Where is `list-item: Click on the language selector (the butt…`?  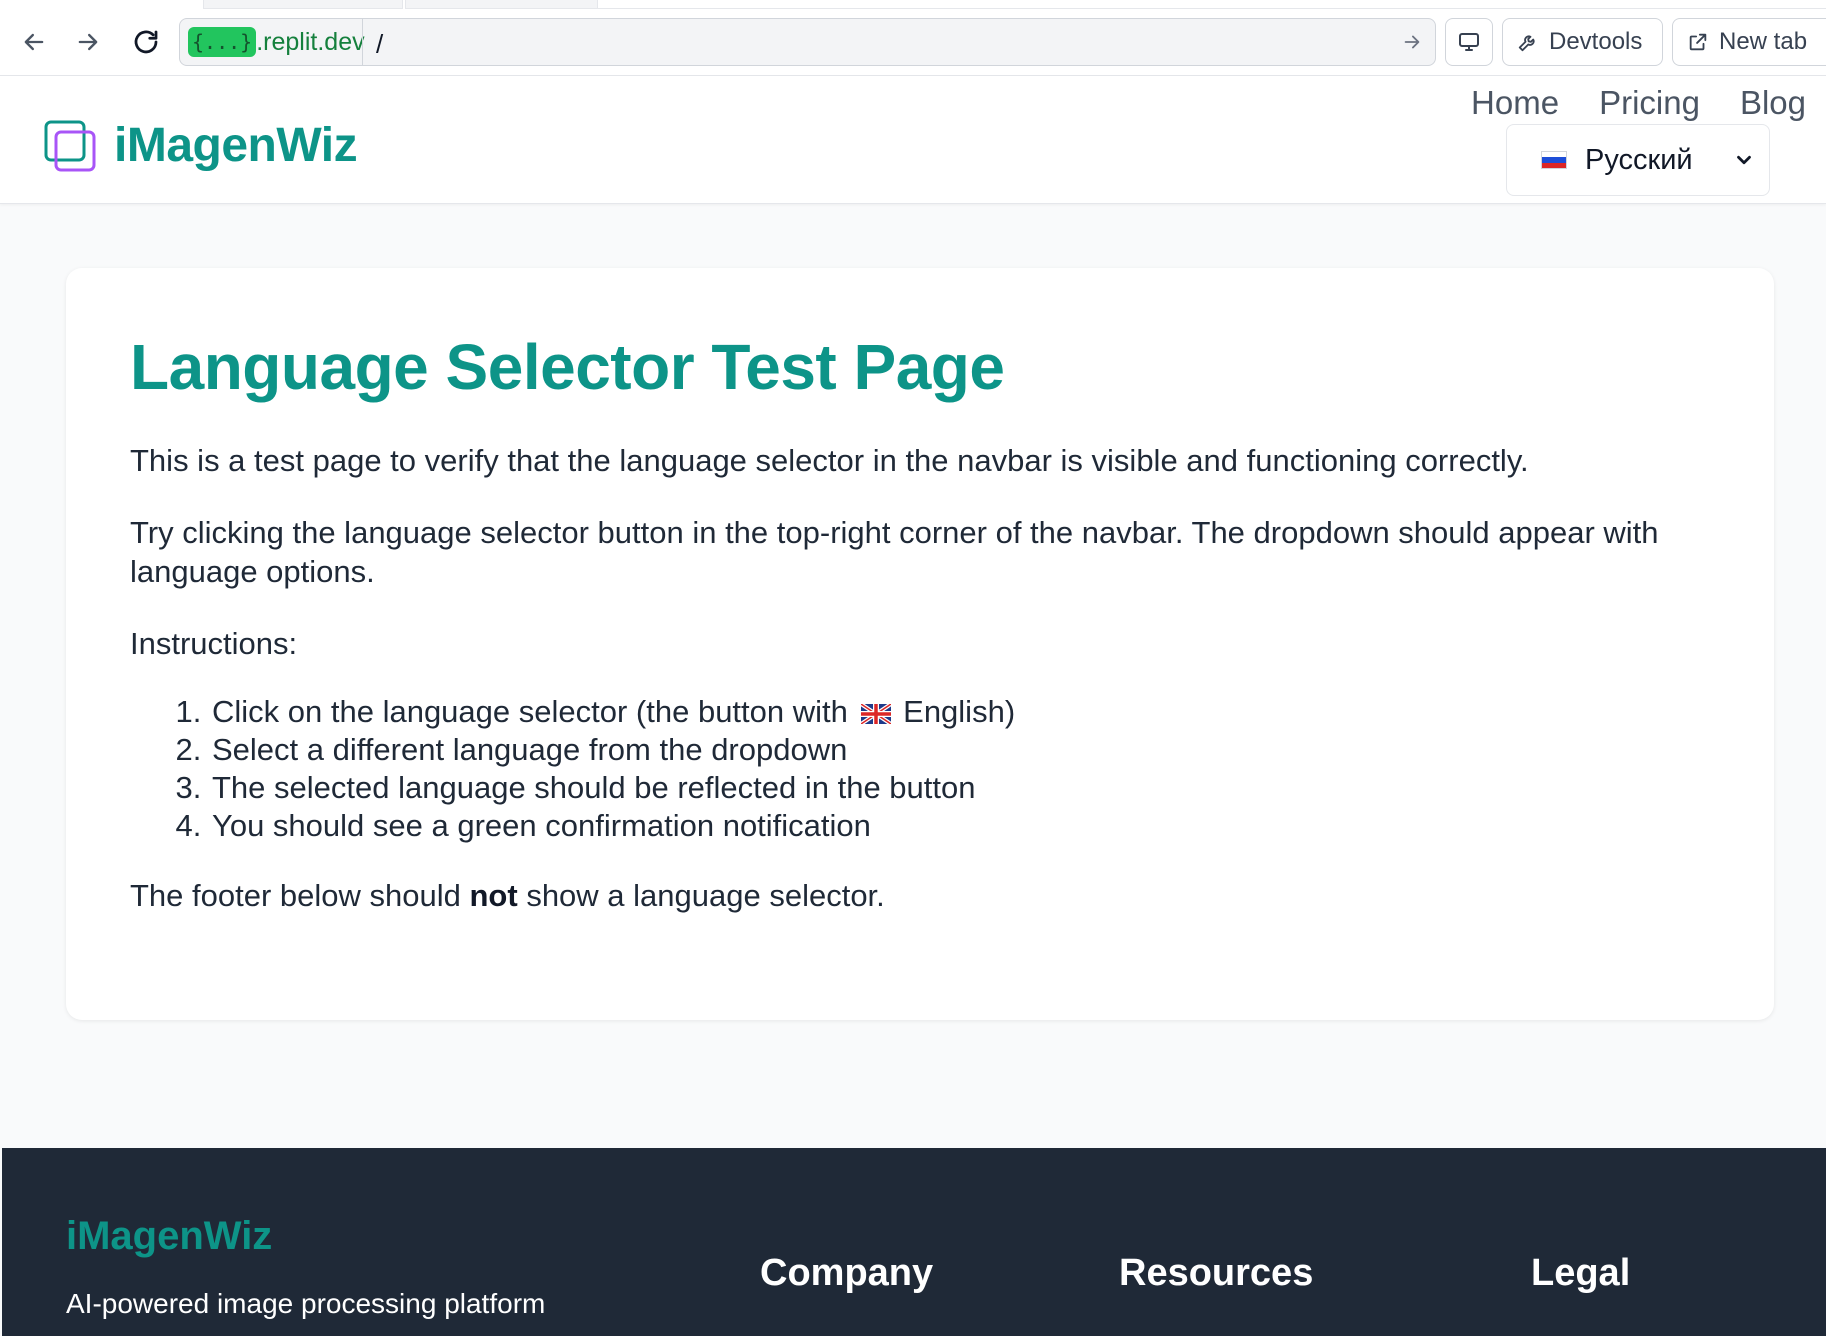
list-item: Click on the language selector (the butt… is located at coordinates (960, 712).